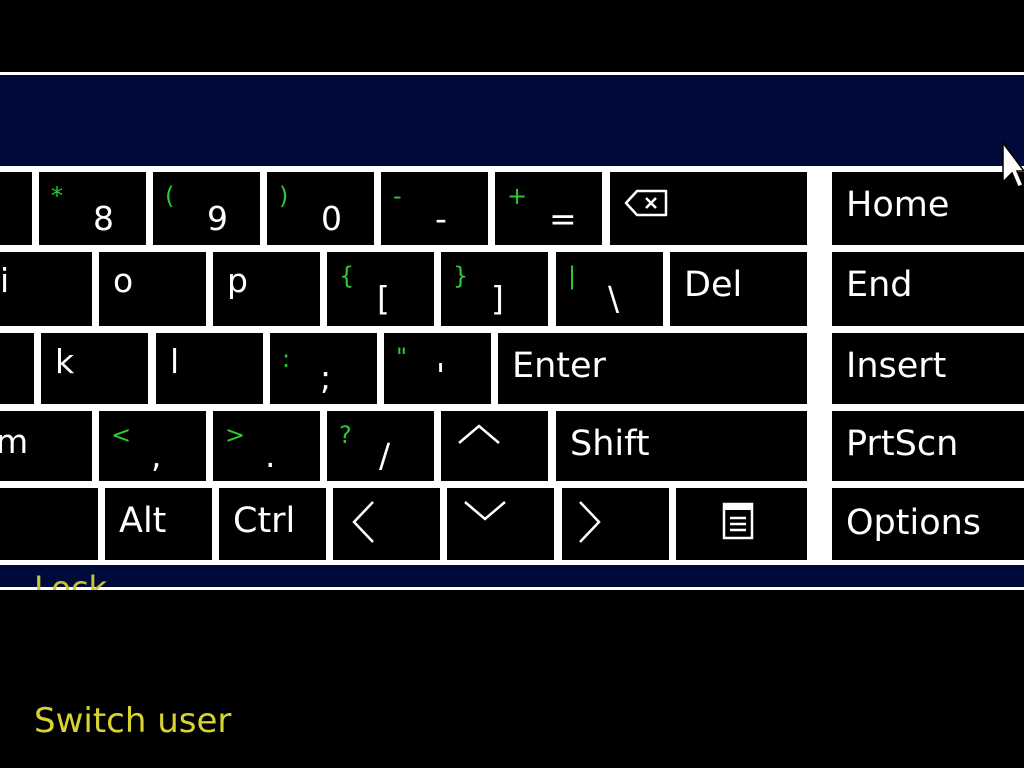 Image resolution: width=1024 pixels, height=768 pixels. What do you see at coordinates (896, 366) in the screenshot?
I see `key-label: Insert` at bounding box center [896, 366].